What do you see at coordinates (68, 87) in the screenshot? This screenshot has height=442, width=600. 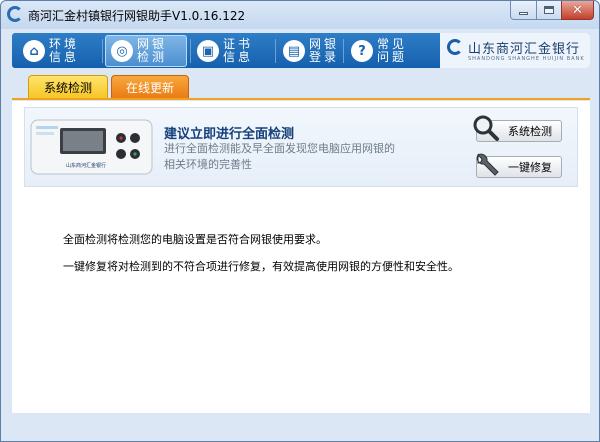 I see `tab-system-check: 系统检测` at bounding box center [68, 87].